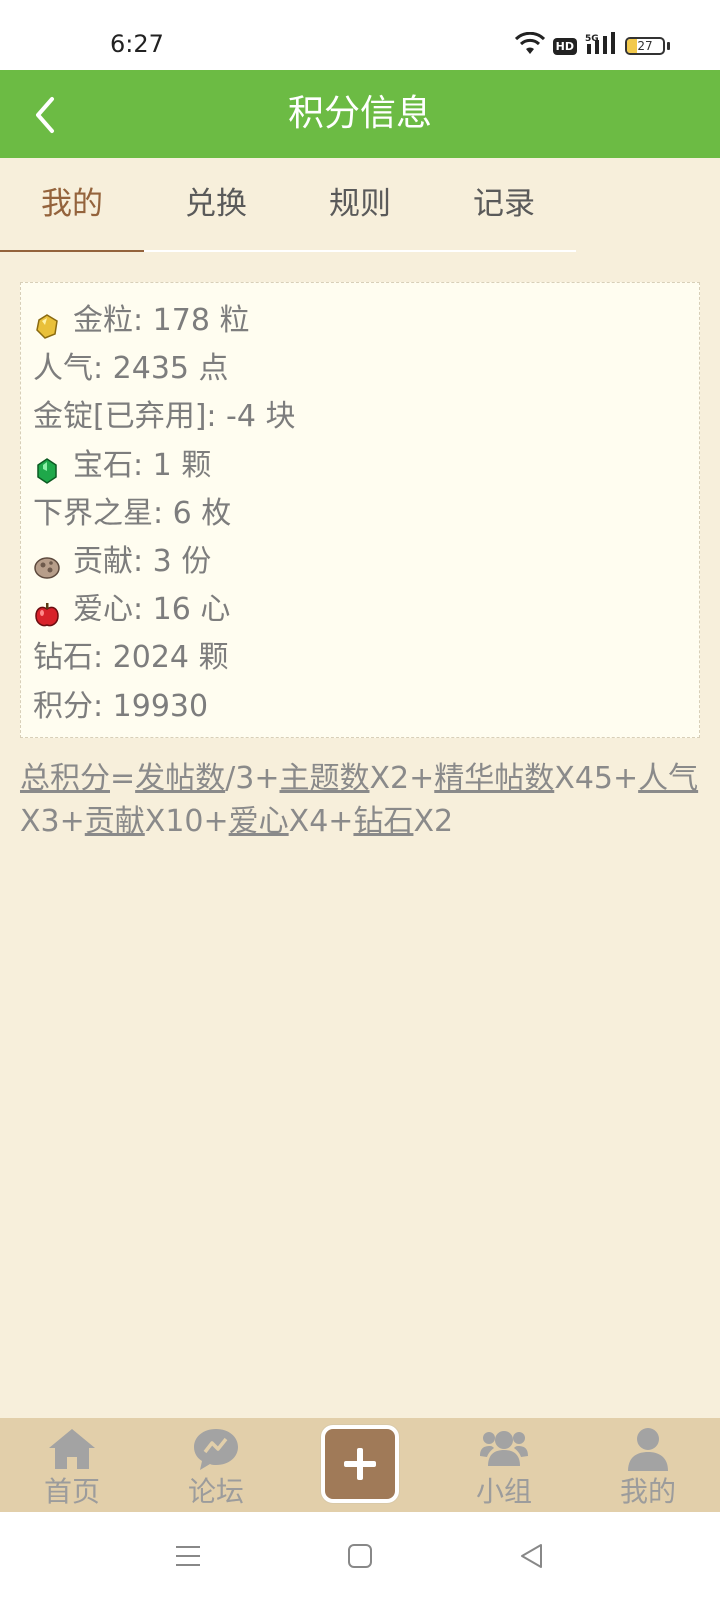 Image resolution: width=720 pixels, height=1600 pixels. What do you see at coordinates (142, 465) in the screenshot?
I see `stat-text: 宝石: 1 颗` at bounding box center [142, 465].